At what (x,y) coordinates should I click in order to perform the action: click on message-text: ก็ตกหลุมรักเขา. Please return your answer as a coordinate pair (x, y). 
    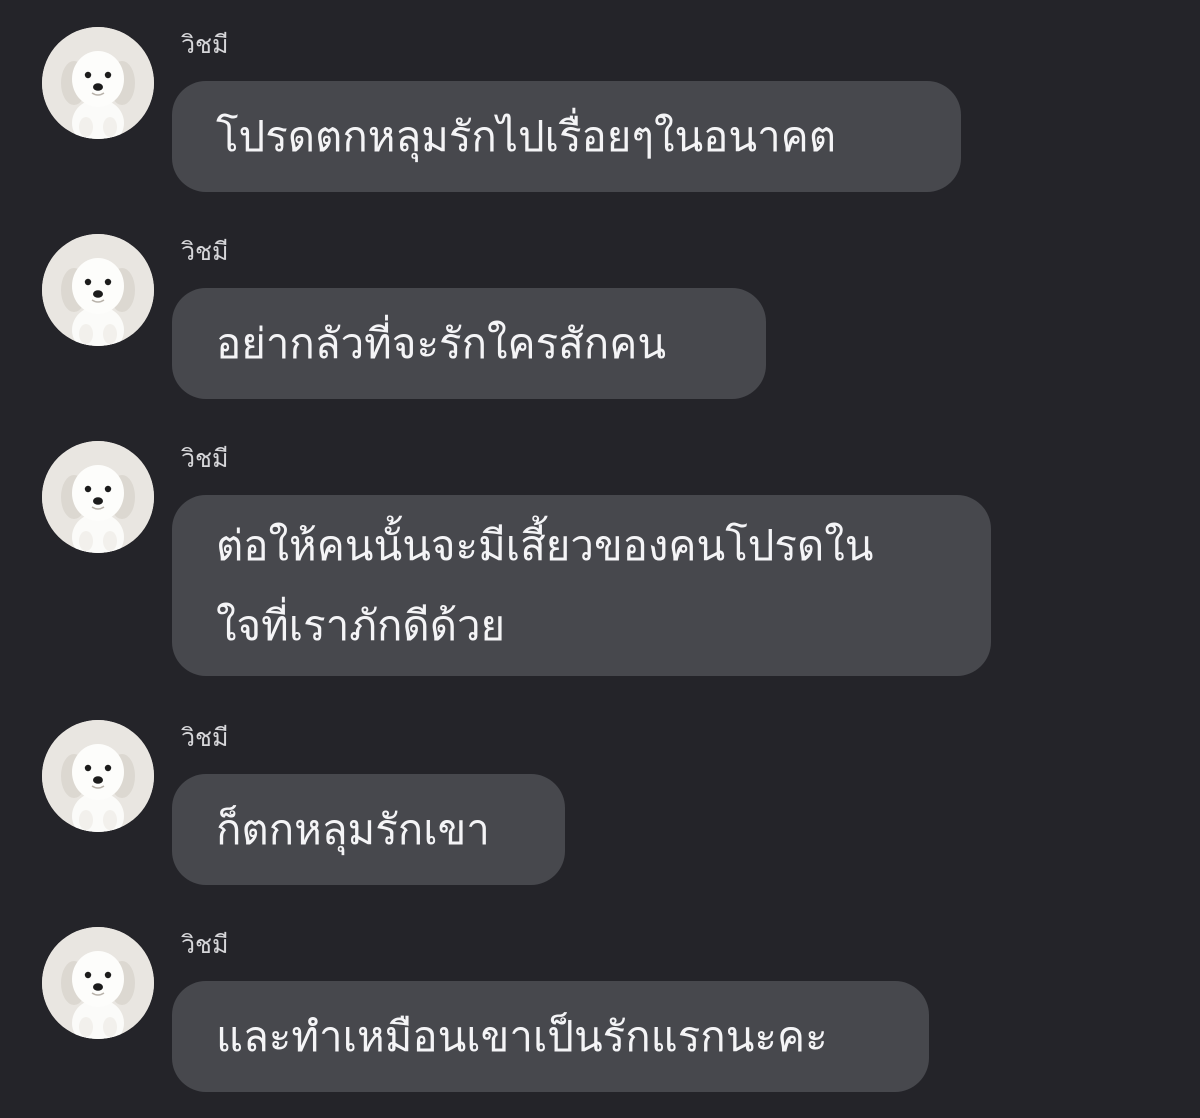
    Looking at the image, I should click on (353, 829).